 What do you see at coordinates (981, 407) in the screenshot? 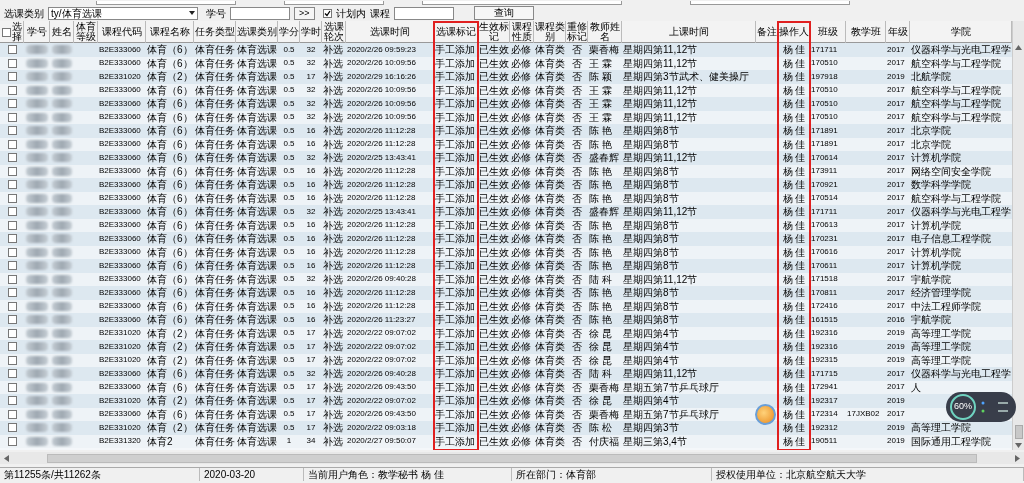
I see `speed-widget: 60%` at bounding box center [981, 407].